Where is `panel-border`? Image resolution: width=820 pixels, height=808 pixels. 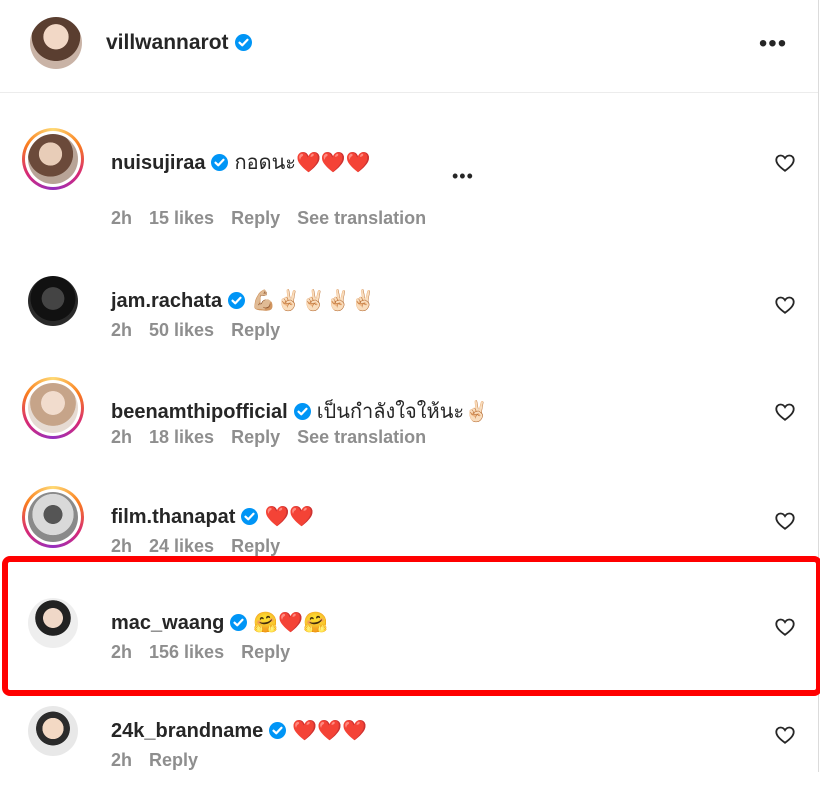
panel-border is located at coordinates (818, 386).